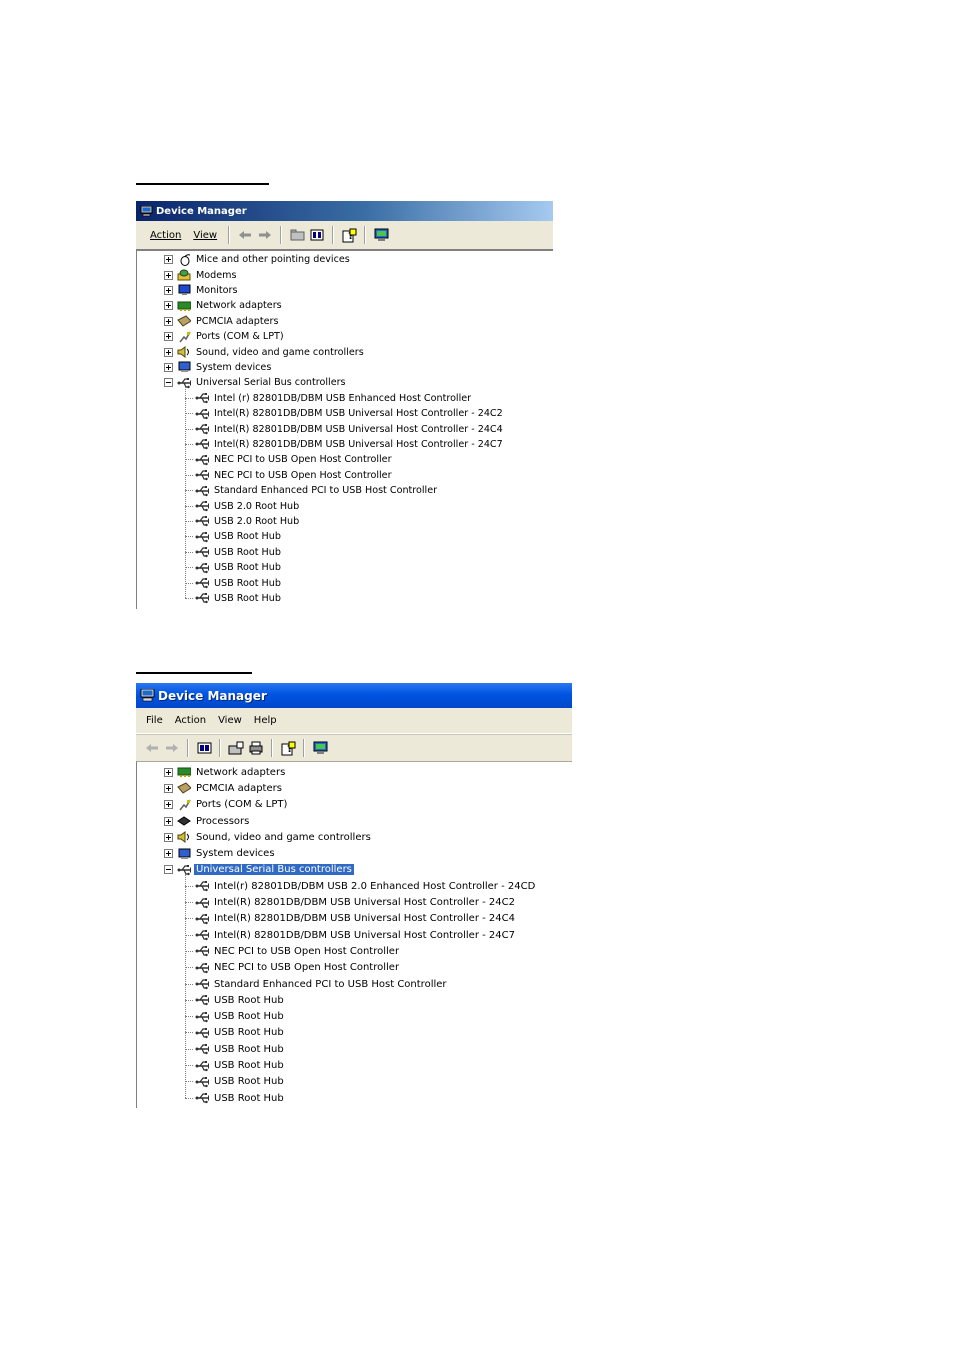 Image resolution: width=954 pixels, height=1351 pixels. I want to click on menu-help: Help, so click(265, 720).